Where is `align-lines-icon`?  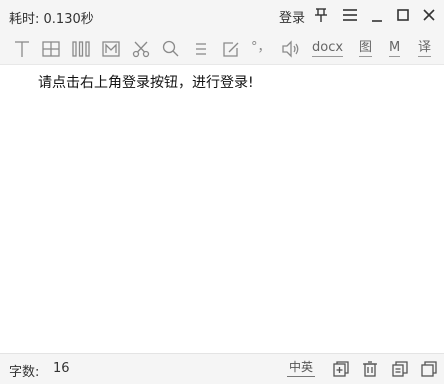
align-lines-icon is located at coordinates (201, 49).